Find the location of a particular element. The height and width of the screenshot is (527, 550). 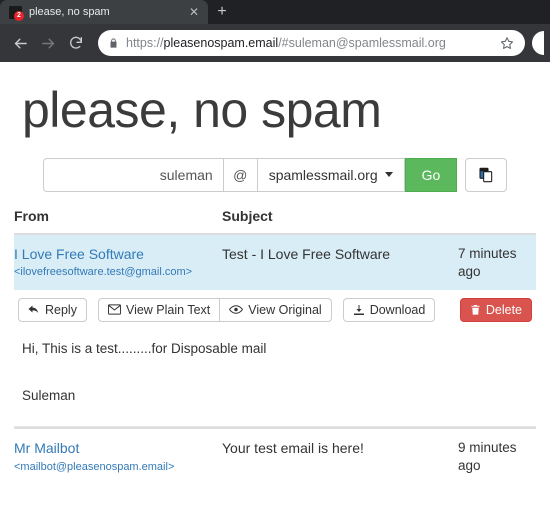

view-original-label: View Original is located at coordinates (285, 309).